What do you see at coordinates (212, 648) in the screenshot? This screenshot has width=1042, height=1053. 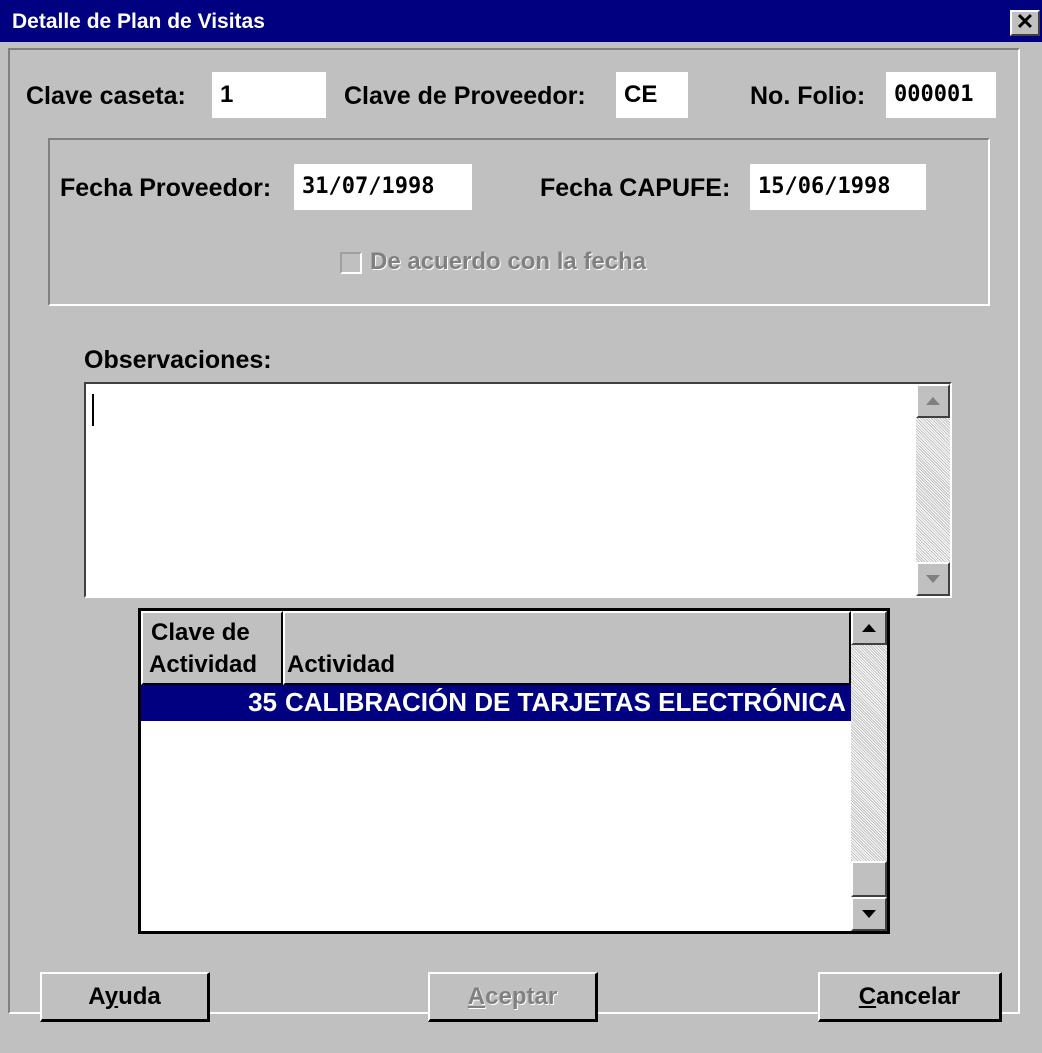 I see `column-header-clave: Clave de Actividad` at bounding box center [212, 648].